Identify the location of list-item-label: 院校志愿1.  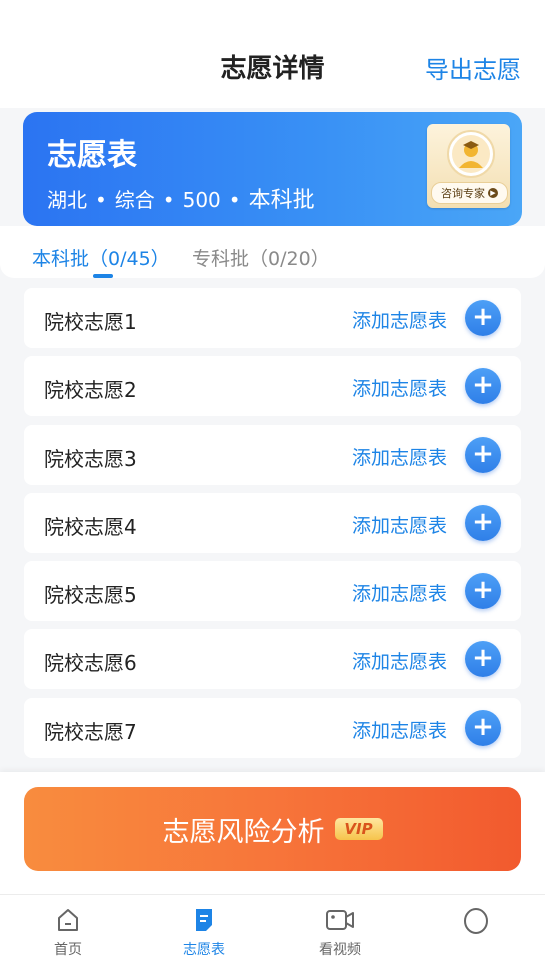
(90, 322).